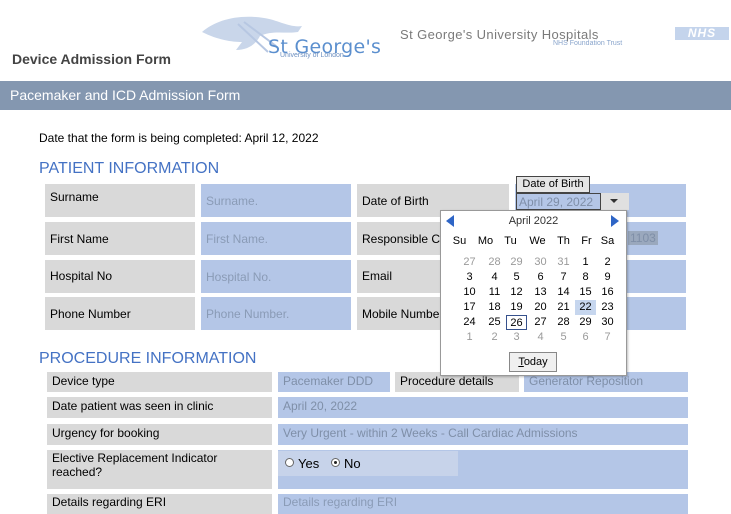 The image size is (731, 514). I want to click on hospital-no-label: Hospital No, so click(120, 276).